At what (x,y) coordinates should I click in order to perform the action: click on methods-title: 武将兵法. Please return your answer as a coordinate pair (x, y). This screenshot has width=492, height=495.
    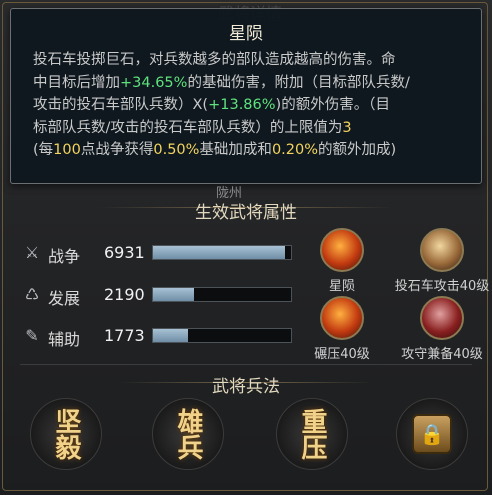
    Looking at the image, I should click on (246, 387).